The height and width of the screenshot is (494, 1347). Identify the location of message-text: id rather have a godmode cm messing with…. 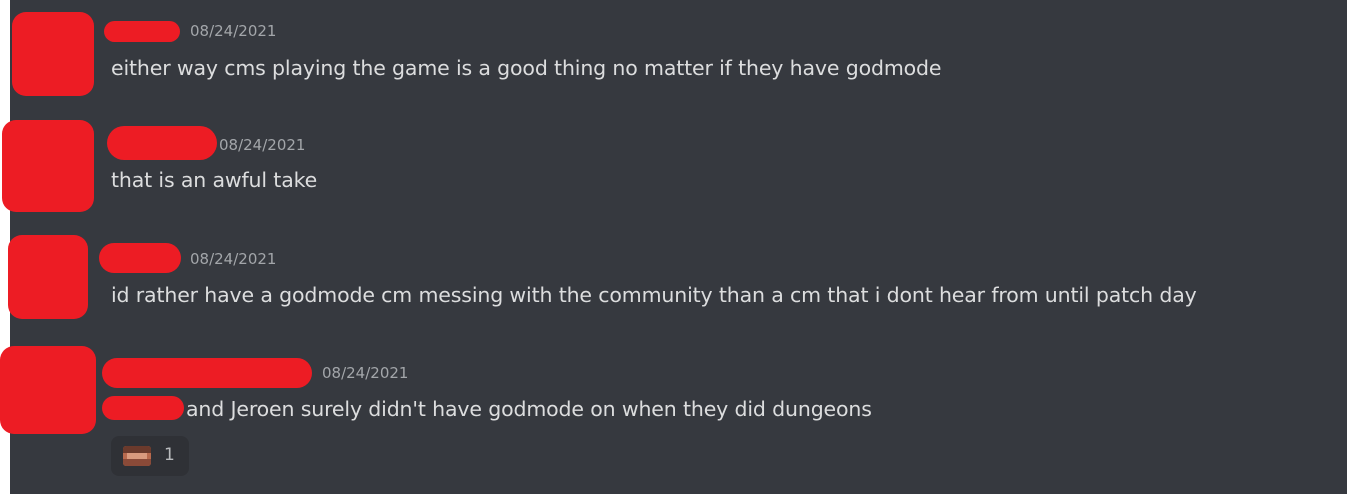
(654, 295).